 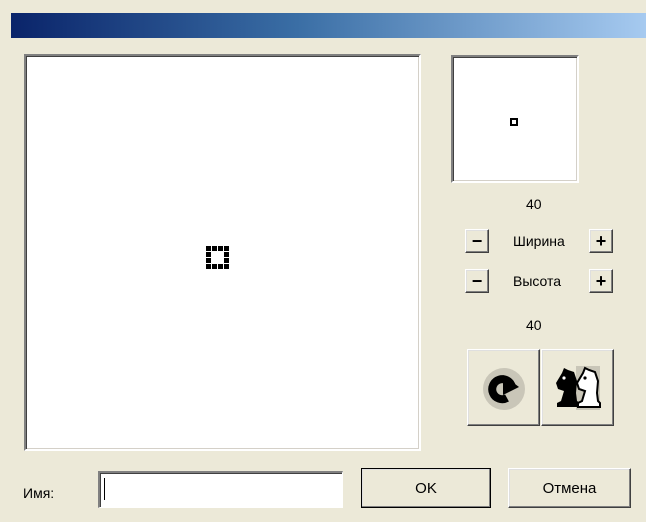 I want to click on title-bar, so click(x=328, y=25).